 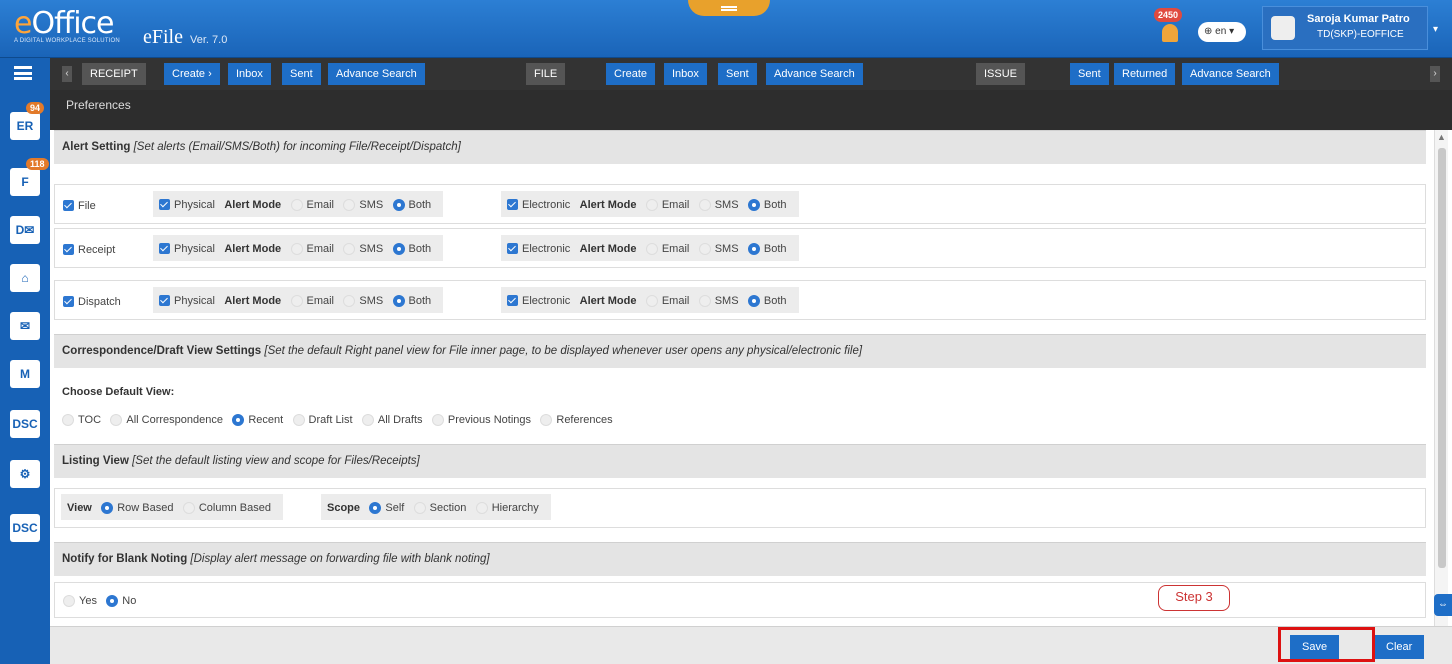 I want to click on nav-receipt-sent: Sent, so click(x=301, y=74).